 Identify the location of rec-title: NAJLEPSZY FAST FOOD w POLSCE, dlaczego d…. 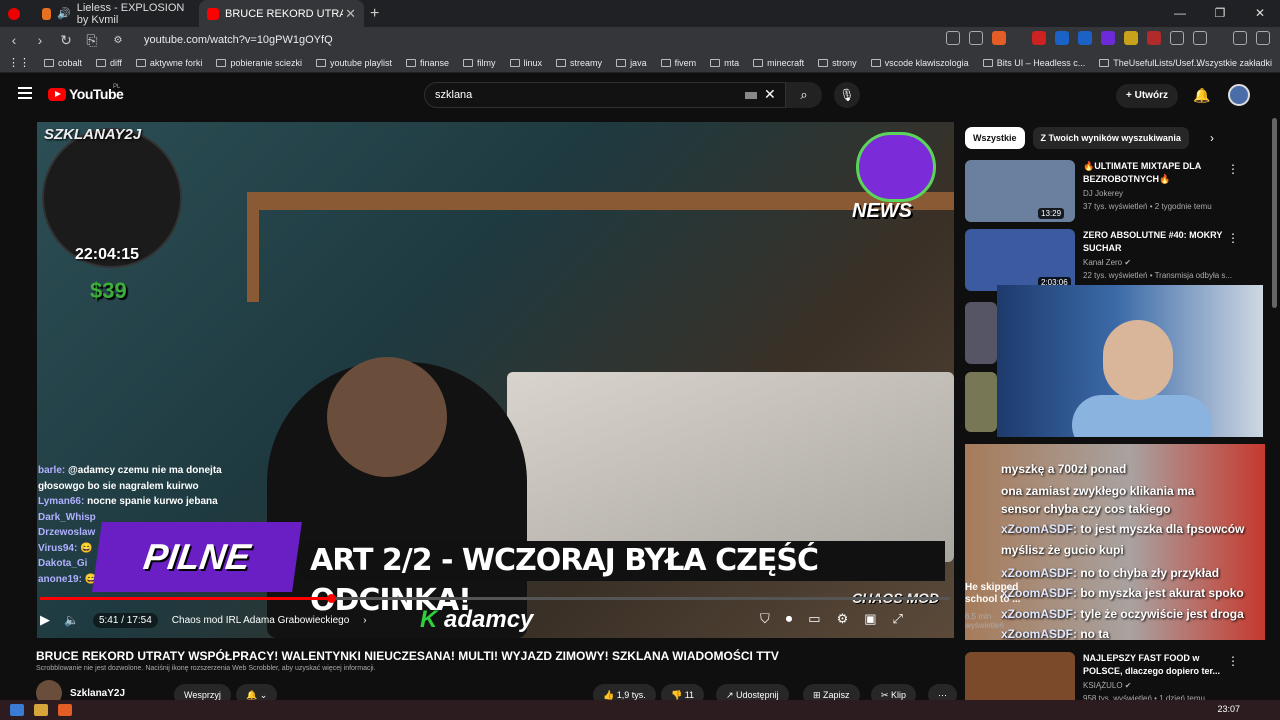
(1153, 665).